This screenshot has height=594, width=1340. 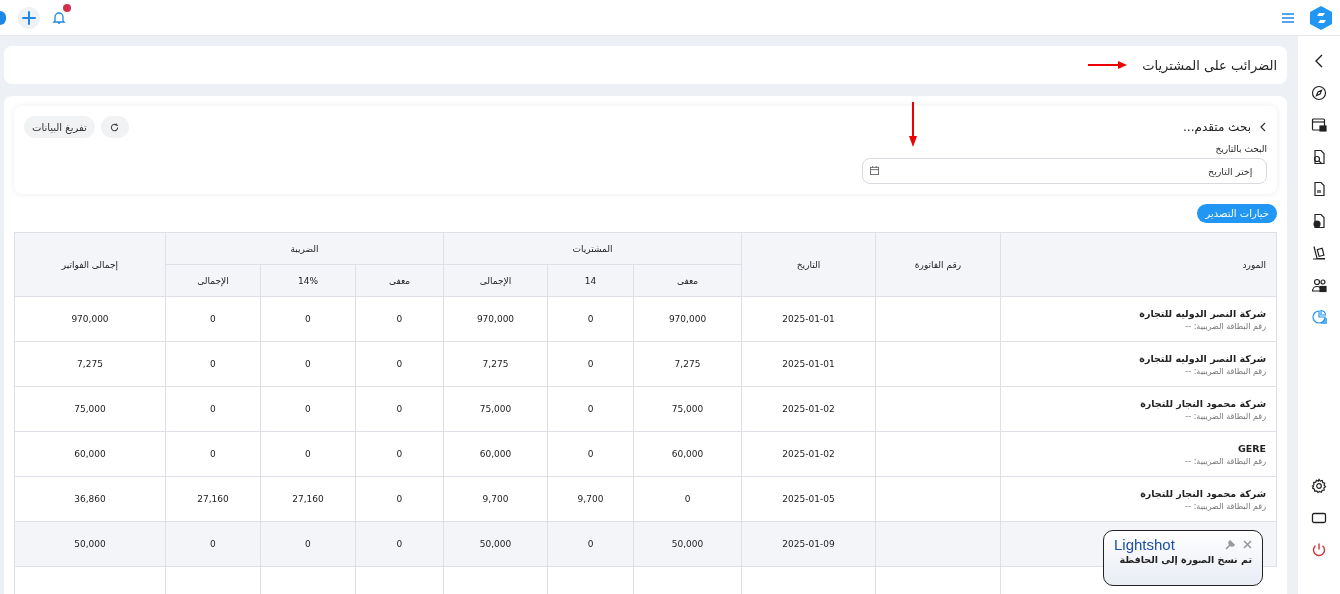 I want to click on calendar-icon, so click(x=874, y=170).